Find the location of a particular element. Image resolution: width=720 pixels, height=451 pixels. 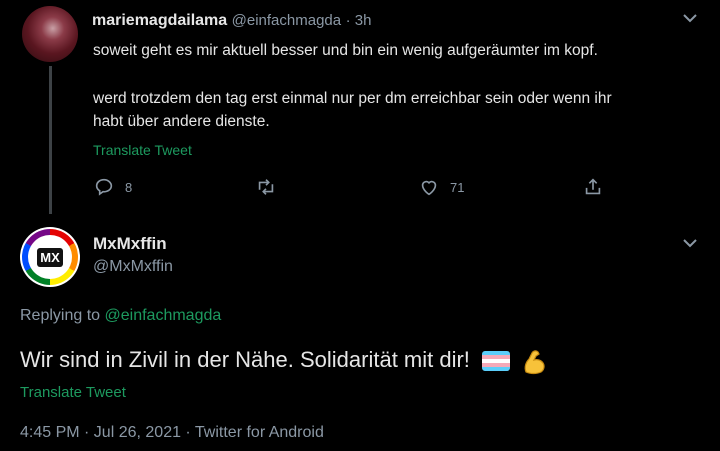

like-icon is located at coordinates (429, 188).